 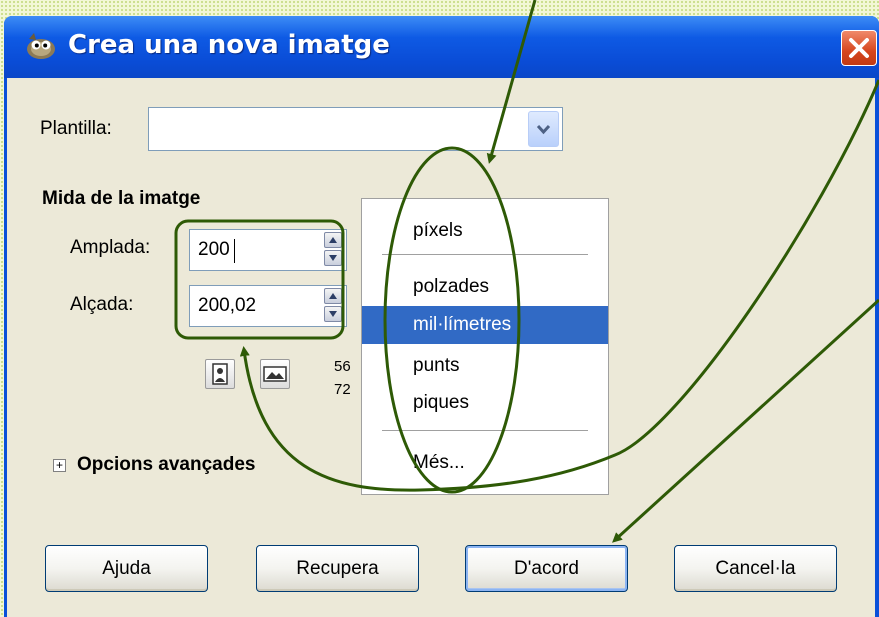 What do you see at coordinates (166, 465) in the screenshot?
I see `advanced-options-toggle: Opcions avançades` at bounding box center [166, 465].